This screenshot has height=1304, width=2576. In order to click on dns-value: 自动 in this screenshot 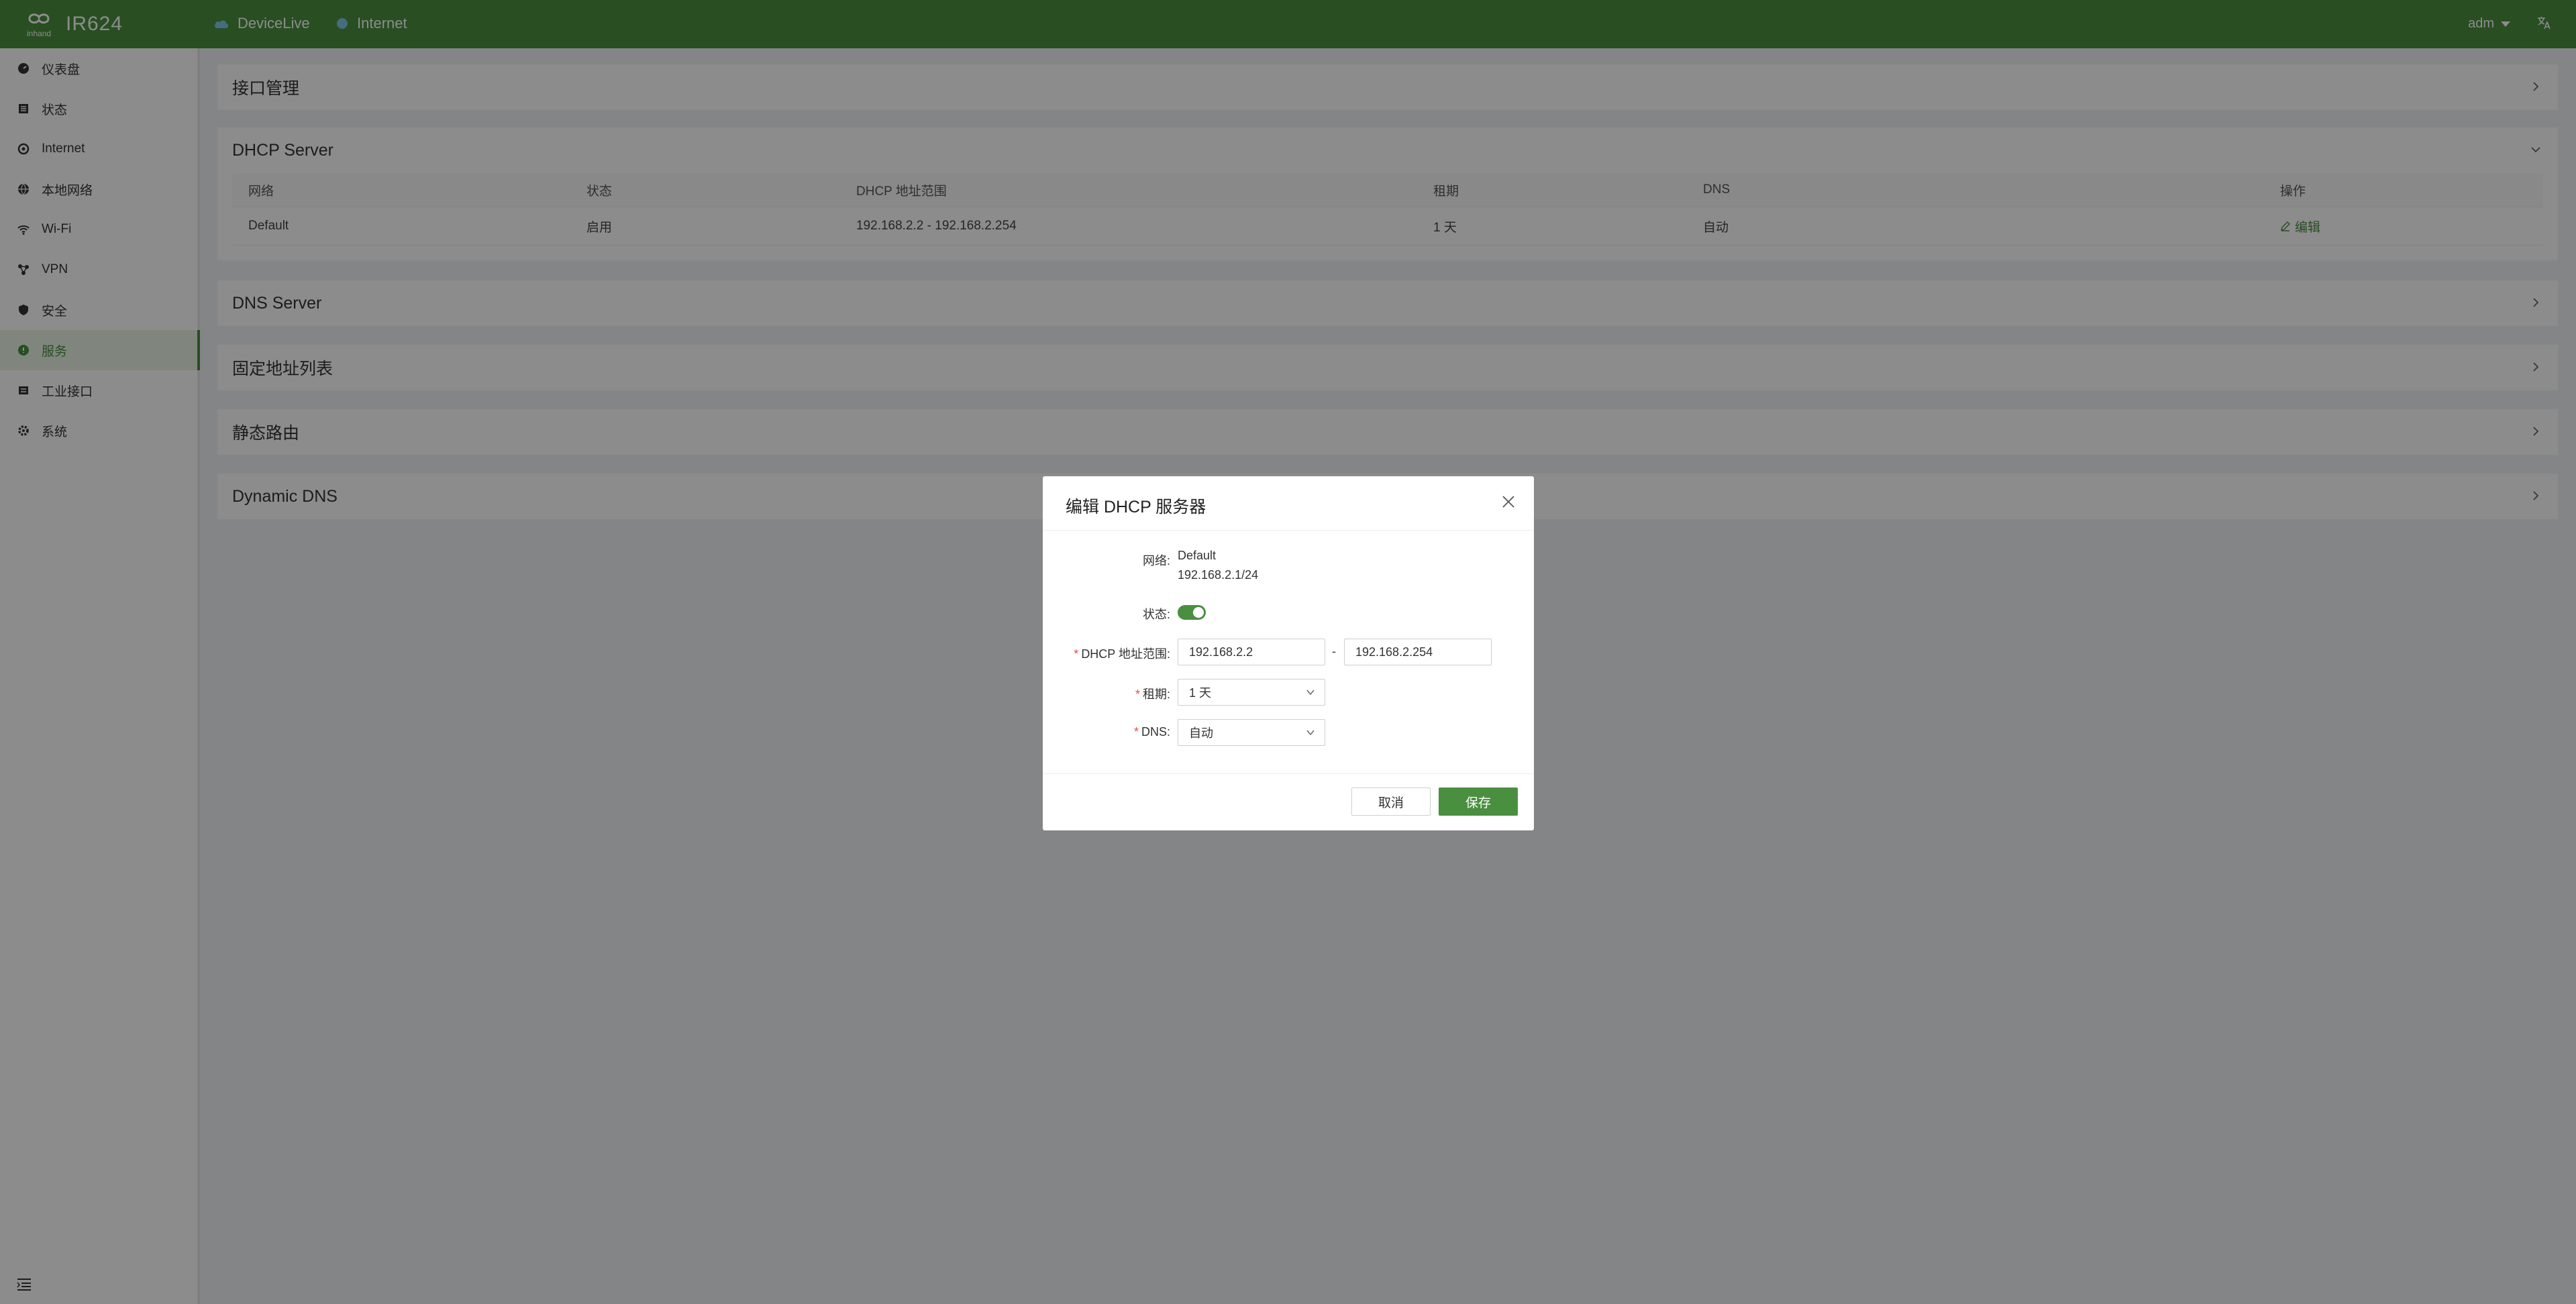, I will do `click(1201, 733)`.